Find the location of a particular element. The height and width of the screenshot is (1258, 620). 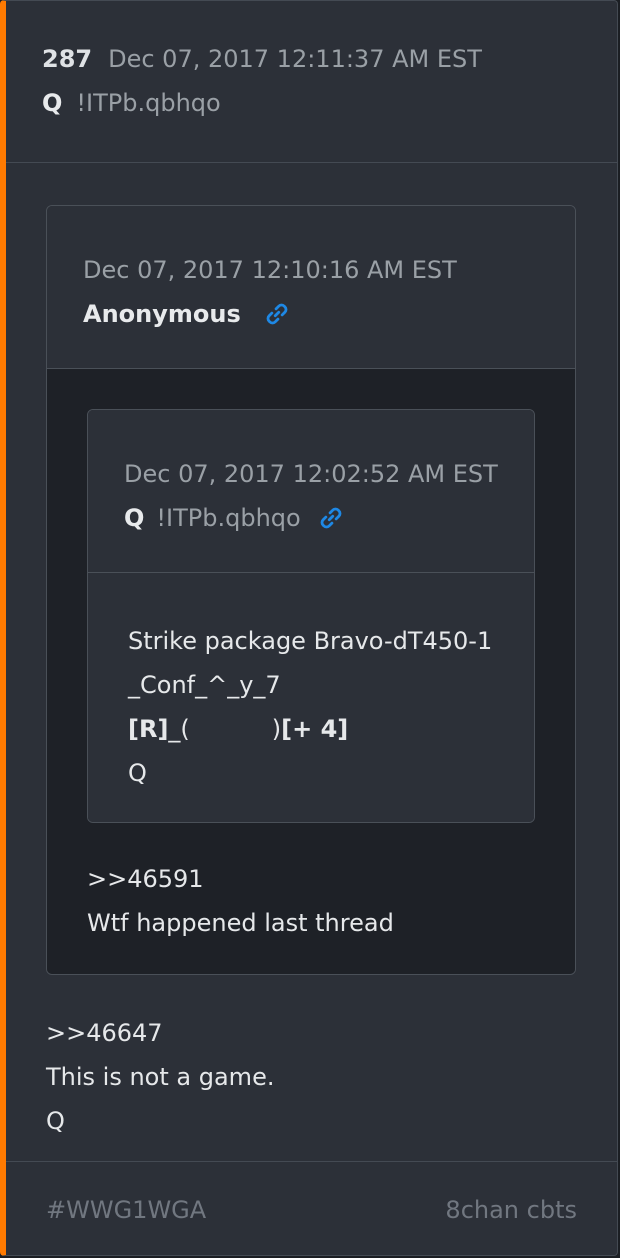

post-text-line: Wtf happened last thread is located at coordinates (240, 923).